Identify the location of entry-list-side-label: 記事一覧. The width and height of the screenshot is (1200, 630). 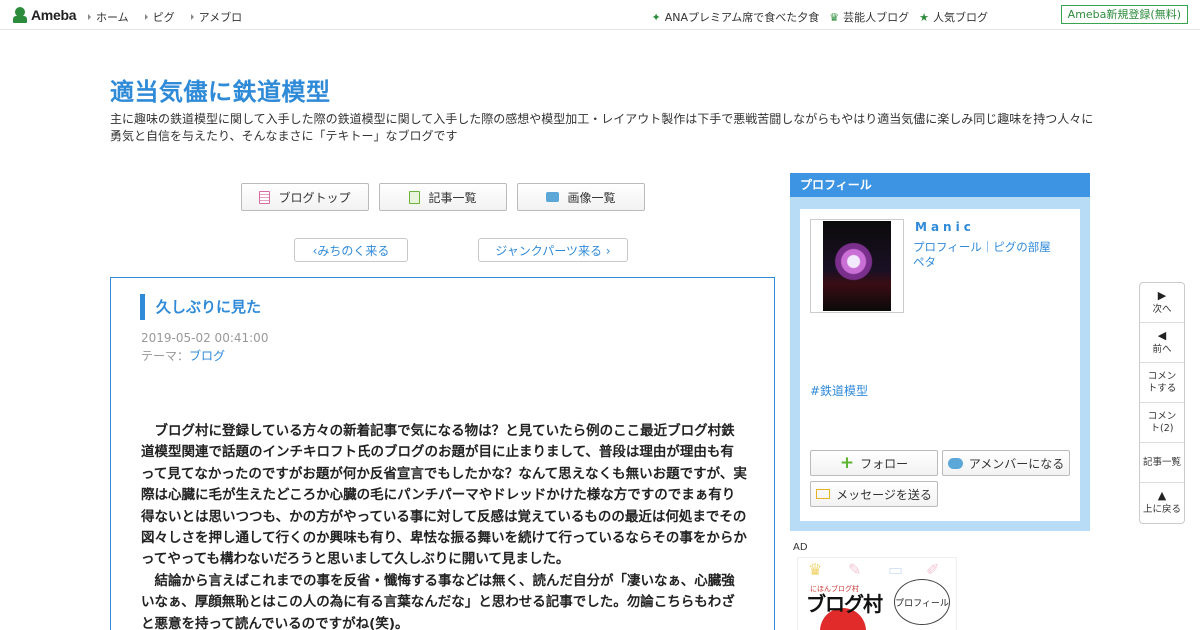
(1161, 462).